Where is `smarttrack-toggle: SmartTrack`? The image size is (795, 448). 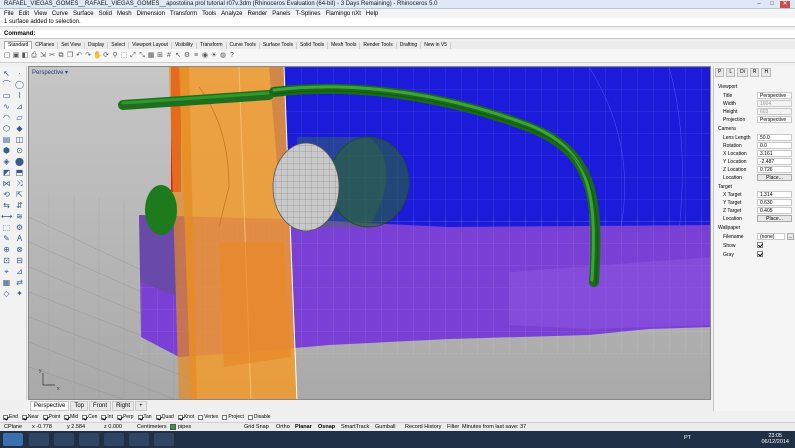
smarttrack-toggle: SmartTrack is located at coordinates (355, 427).